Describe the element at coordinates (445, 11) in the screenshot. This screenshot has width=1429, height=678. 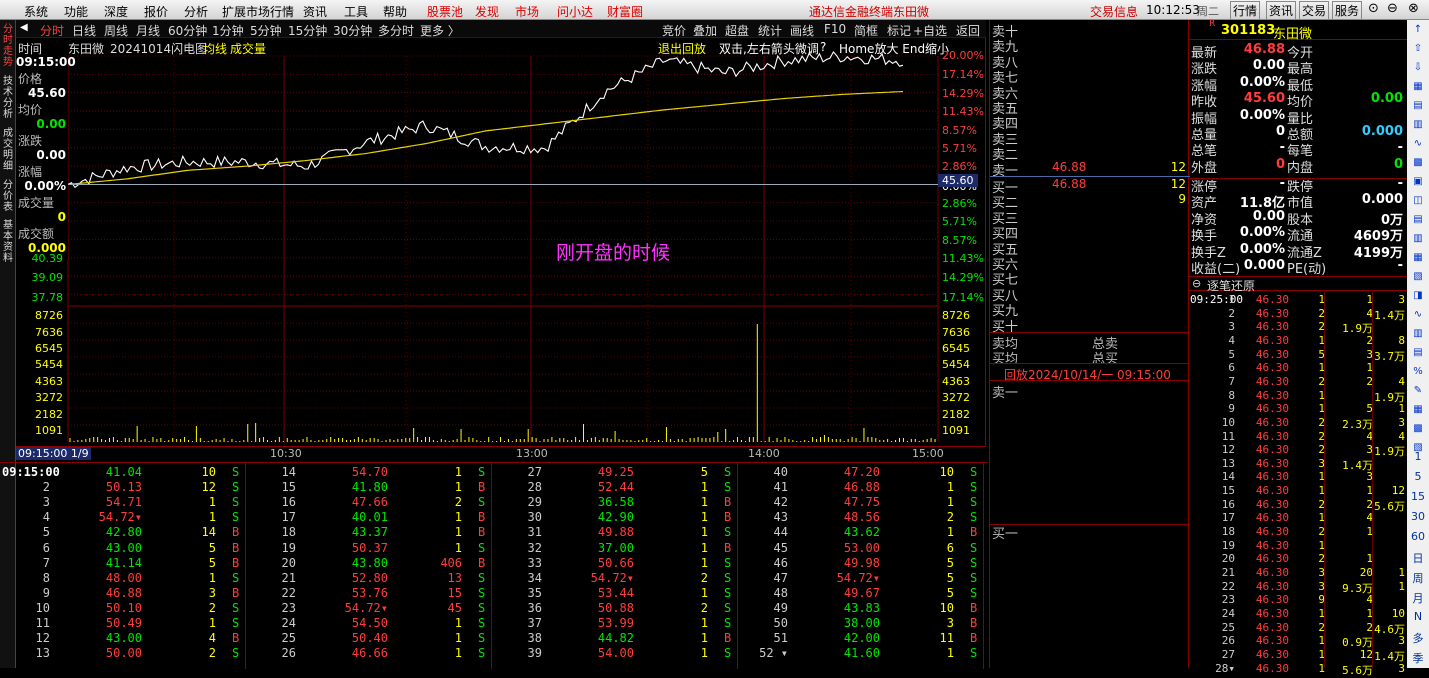
I see `menu-item-stockpool: 股票池` at that location.